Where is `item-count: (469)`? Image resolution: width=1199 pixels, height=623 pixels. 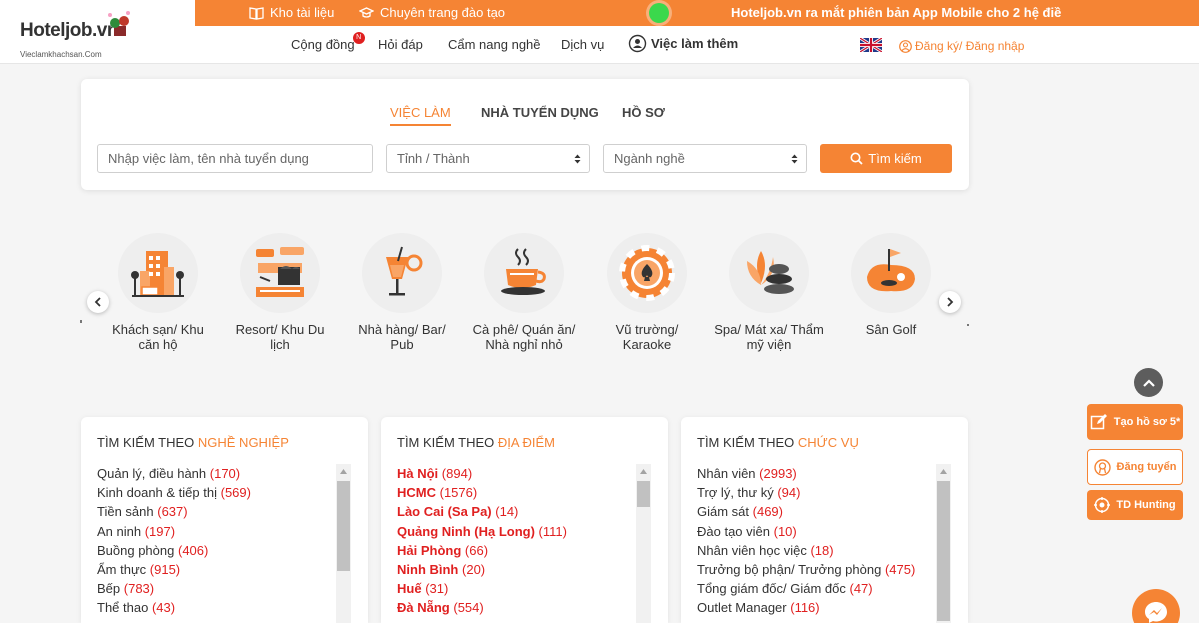
item-count: (469) is located at coordinates (767, 512).